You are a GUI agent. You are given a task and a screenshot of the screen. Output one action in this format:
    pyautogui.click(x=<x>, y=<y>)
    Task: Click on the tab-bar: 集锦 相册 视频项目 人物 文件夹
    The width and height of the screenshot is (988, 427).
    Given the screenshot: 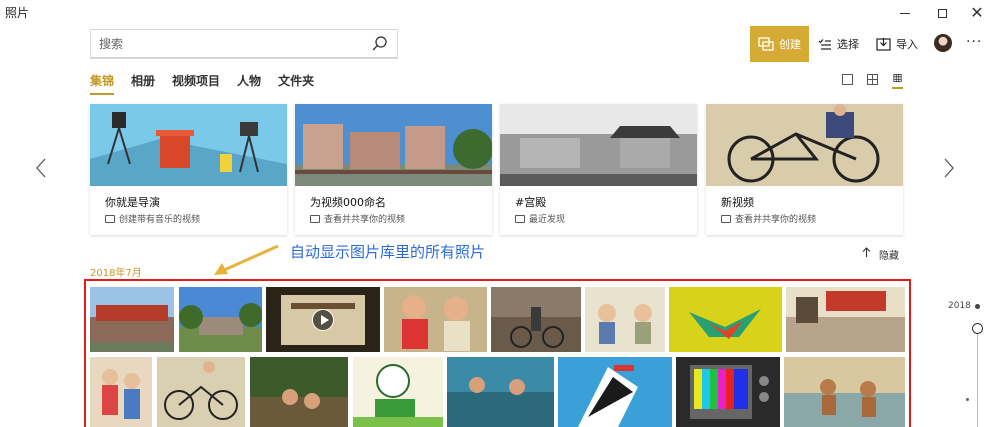 What is the action you would take?
    pyautogui.click(x=210, y=83)
    